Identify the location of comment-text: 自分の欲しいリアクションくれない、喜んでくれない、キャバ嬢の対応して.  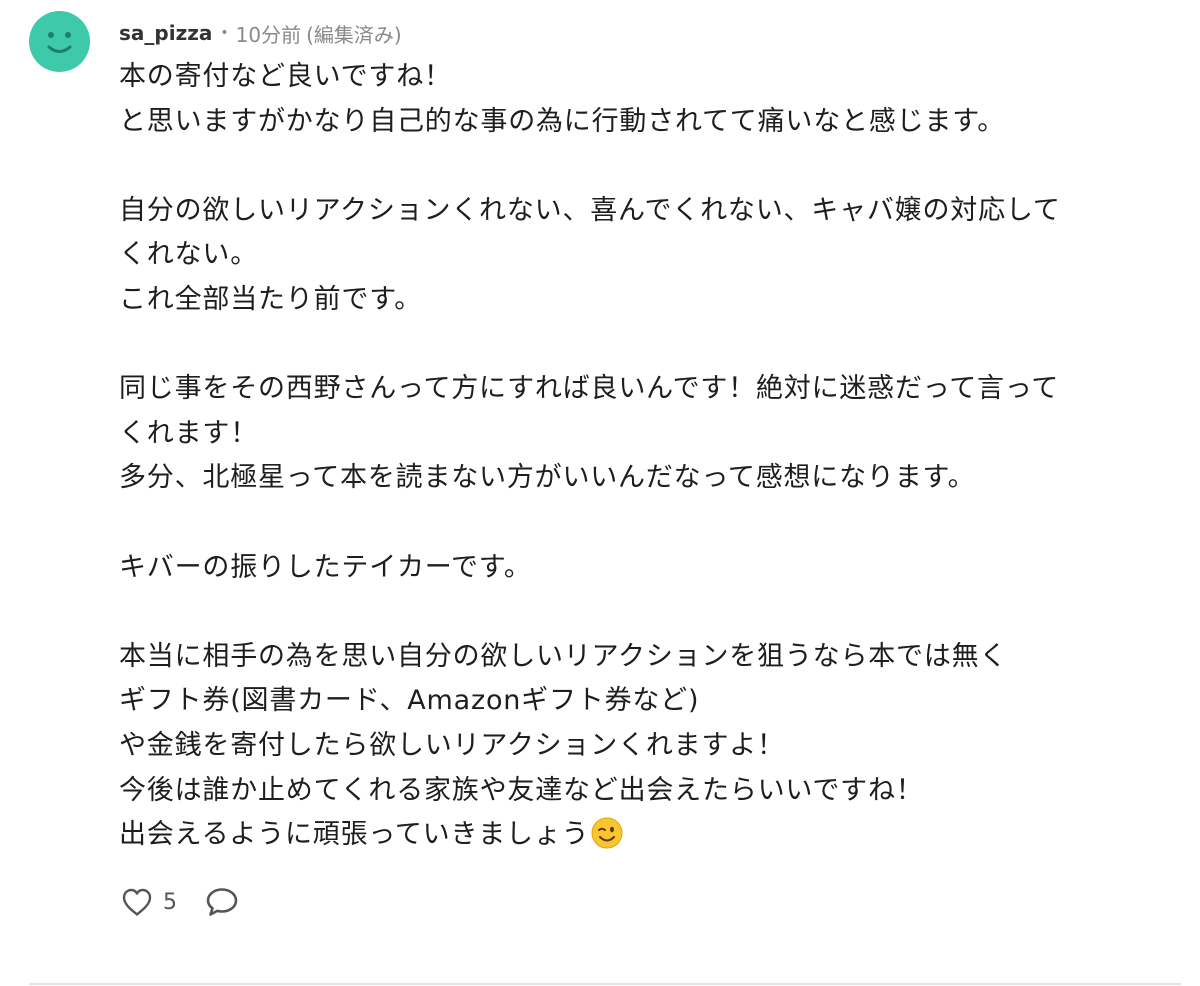
(590, 210).